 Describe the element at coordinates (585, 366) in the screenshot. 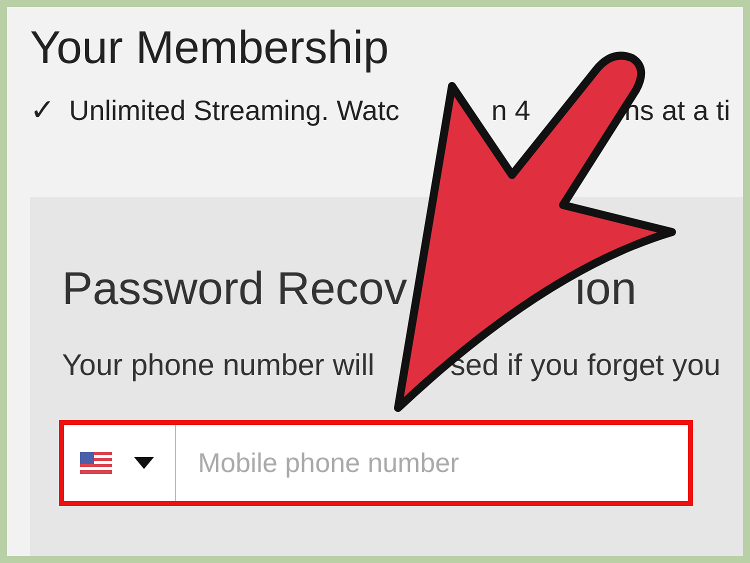

I see `recovery-description: sed if you forget you` at that location.